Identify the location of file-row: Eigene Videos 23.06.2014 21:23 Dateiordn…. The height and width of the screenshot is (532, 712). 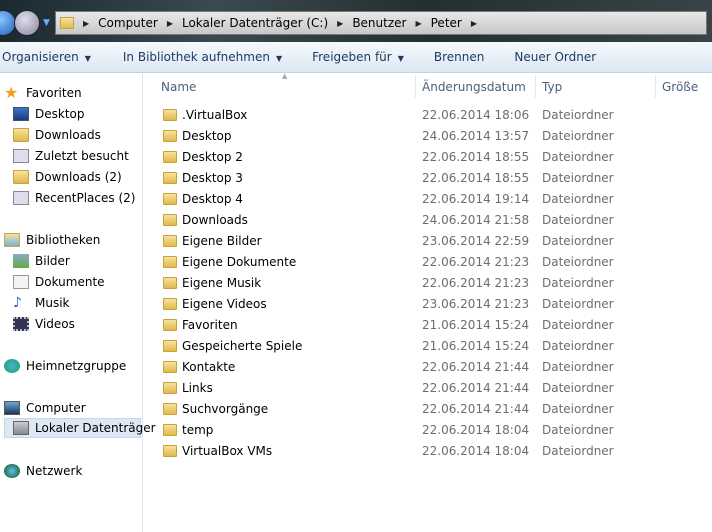
(428, 304).